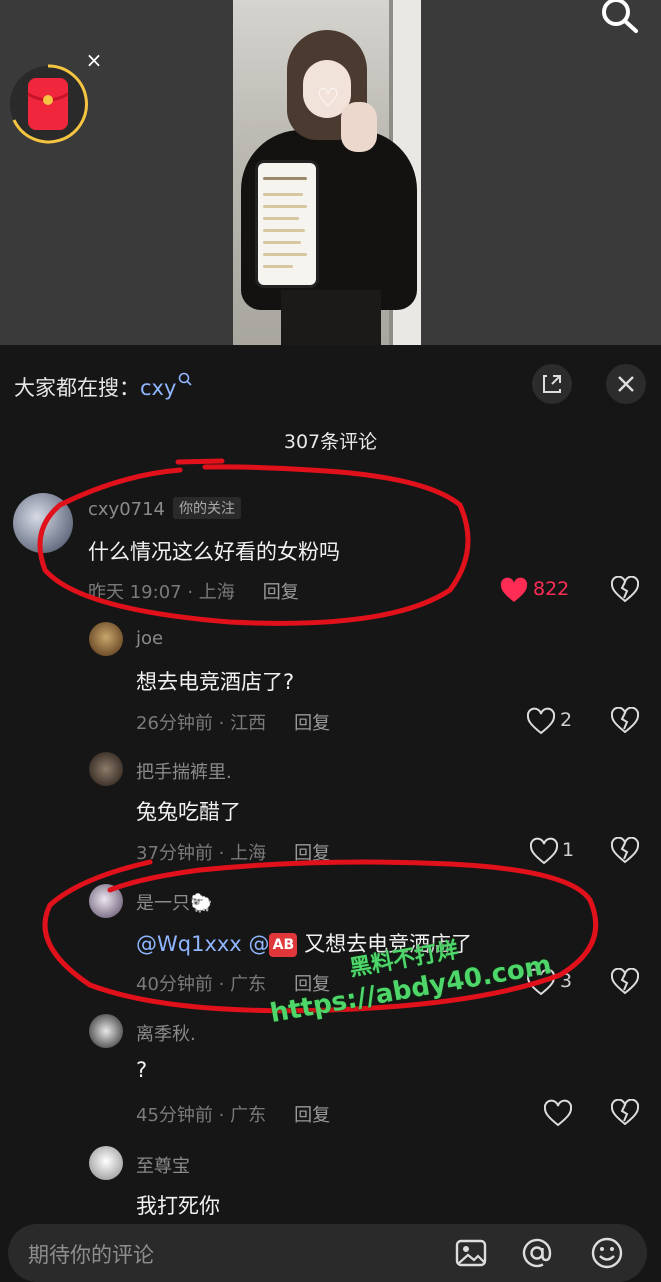  Describe the element at coordinates (141, 1070) in the screenshot. I see `comment-text: ?` at that location.